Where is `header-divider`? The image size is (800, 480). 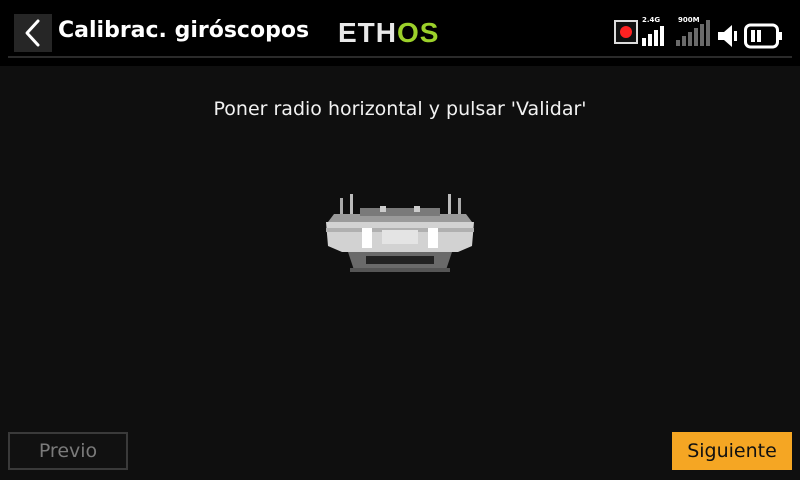
header-divider is located at coordinates (400, 57).